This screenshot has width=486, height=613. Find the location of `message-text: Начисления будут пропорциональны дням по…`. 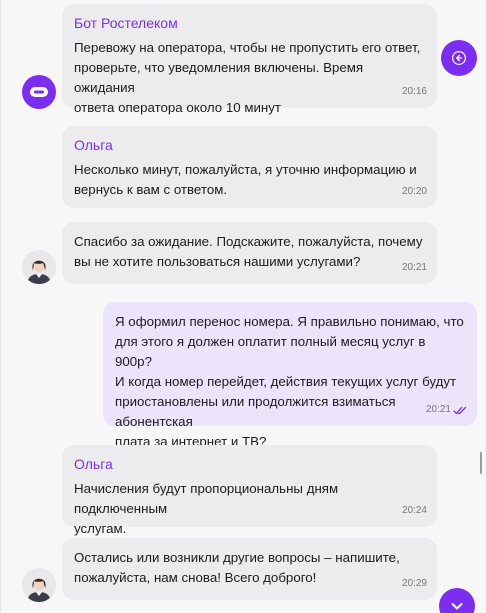

message-text: Начисления будут пропорциональны дням по… is located at coordinates (206, 508).